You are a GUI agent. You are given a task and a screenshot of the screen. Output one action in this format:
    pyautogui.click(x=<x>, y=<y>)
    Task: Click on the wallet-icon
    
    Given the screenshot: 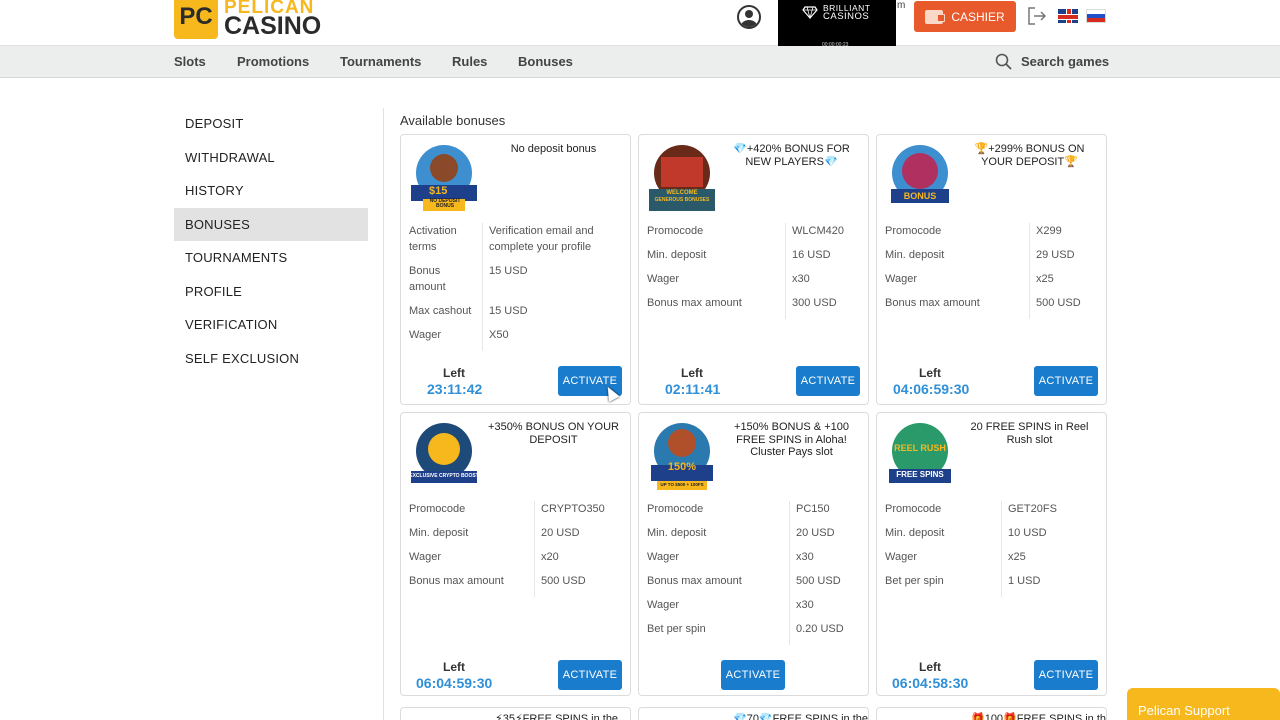 What is the action you would take?
    pyautogui.click(x=935, y=16)
    